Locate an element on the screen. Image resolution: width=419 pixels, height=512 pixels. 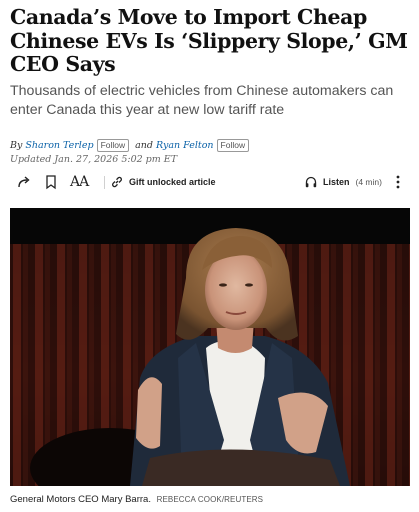
listen-duration: (4 min) is located at coordinates (368, 182).